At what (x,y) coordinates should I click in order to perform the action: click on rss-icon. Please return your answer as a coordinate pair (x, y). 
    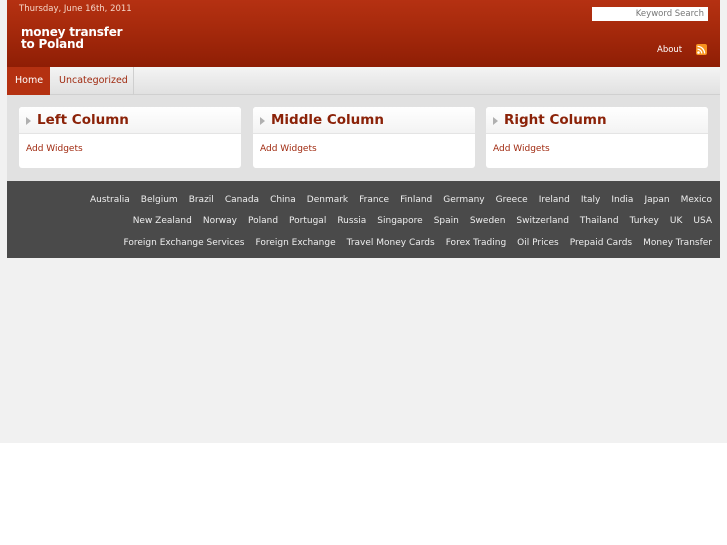
    Looking at the image, I should click on (701, 49).